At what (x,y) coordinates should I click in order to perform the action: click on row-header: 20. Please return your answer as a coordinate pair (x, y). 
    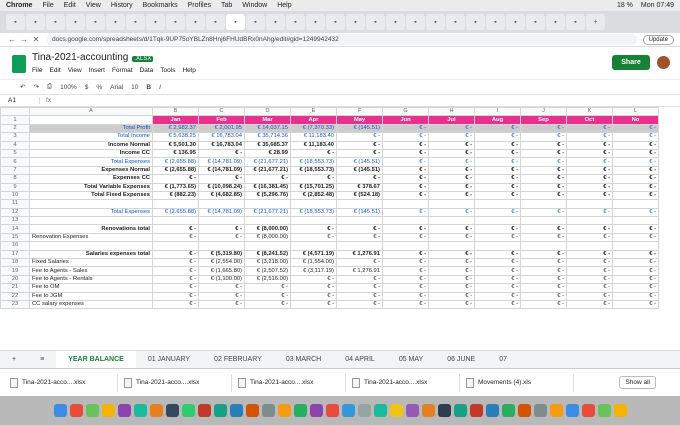
    Looking at the image, I should click on (15, 279).